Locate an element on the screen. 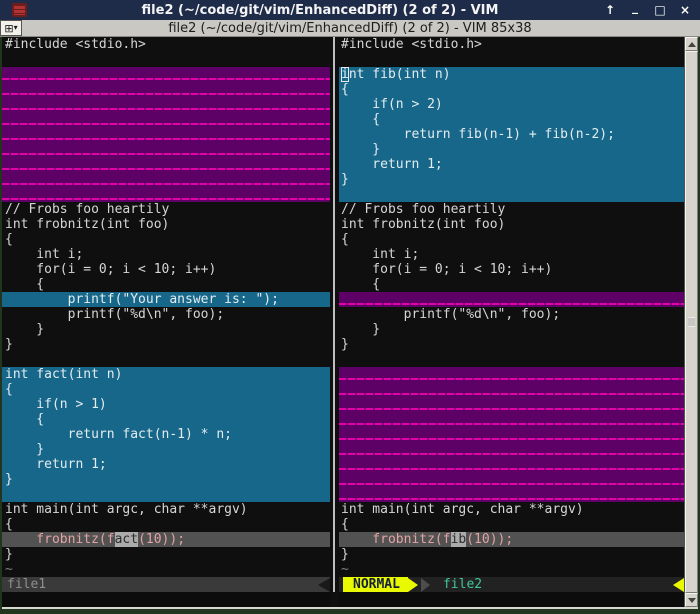 This screenshot has width=700, height=614. statusline-file2: NORMAL file2 is located at coordinates (511, 584).